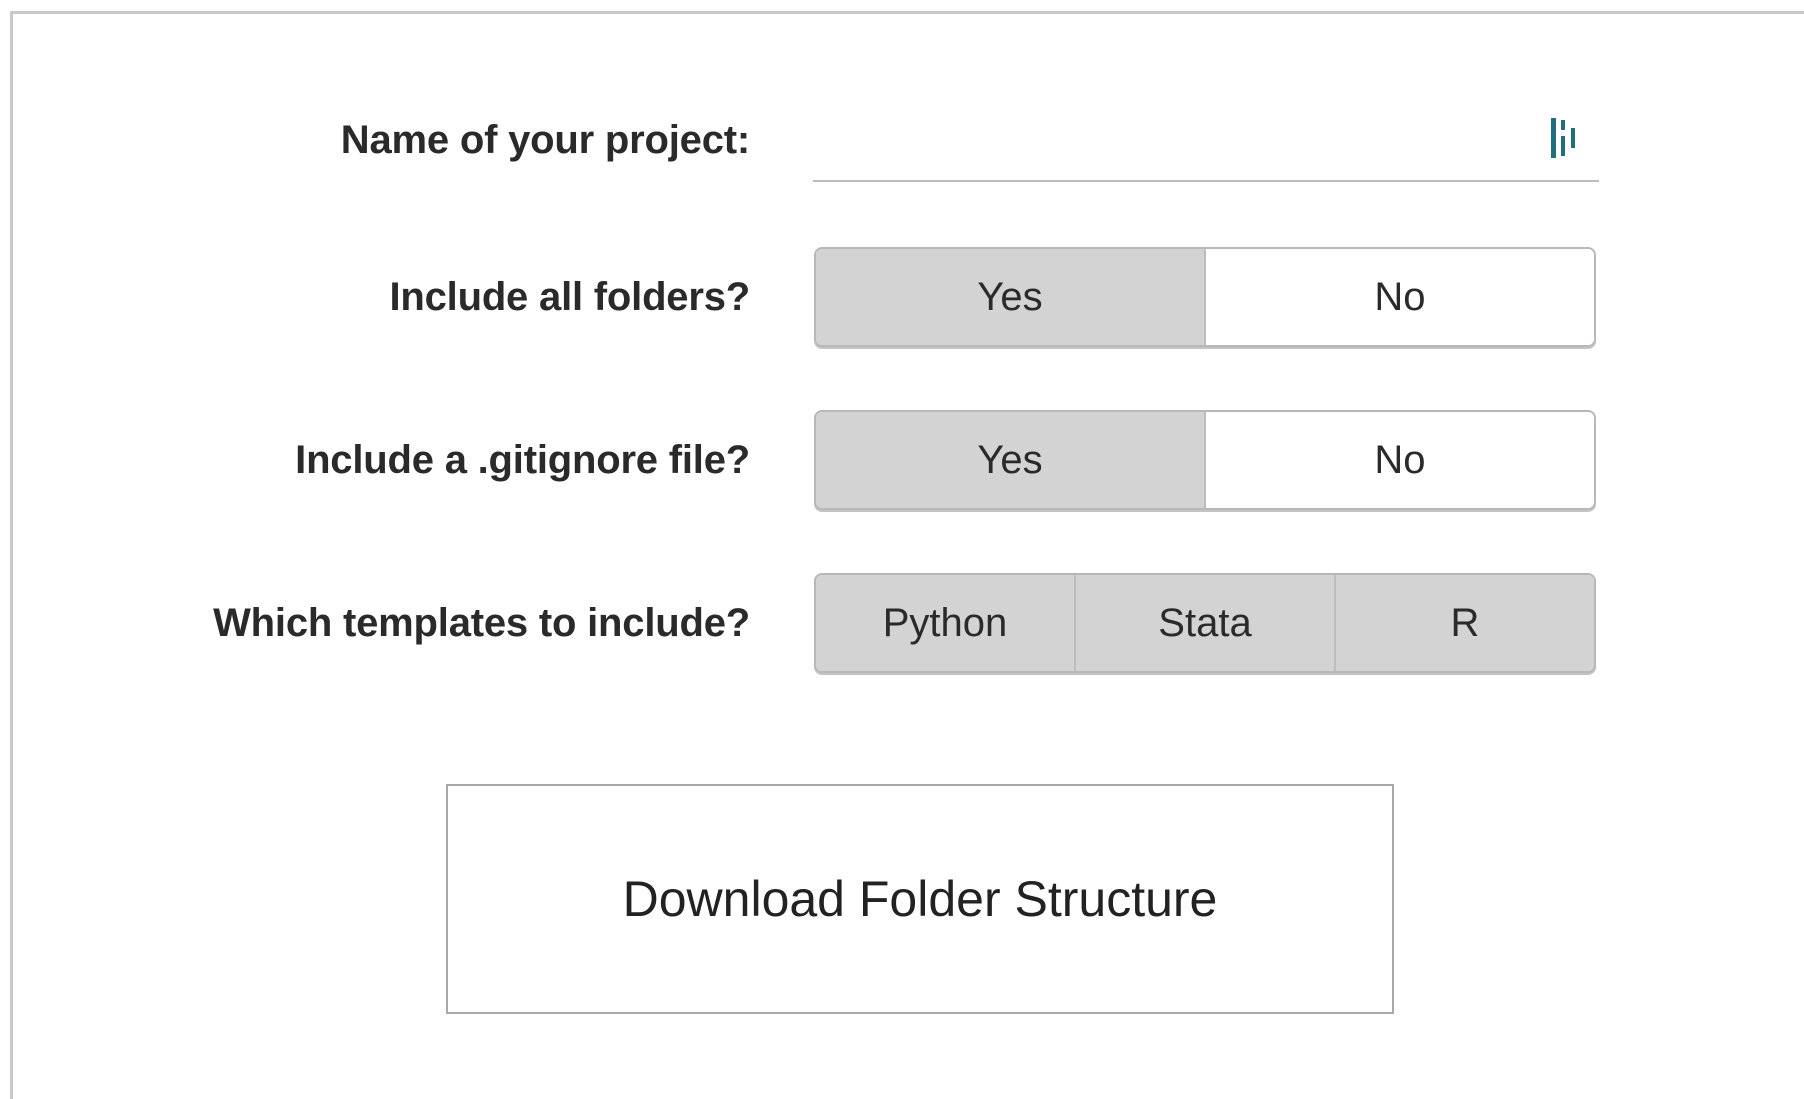 The width and height of the screenshot is (1804, 1099). Describe the element at coordinates (481, 623) in the screenshot. I see `templates-label: Which templates to include?` at that location.